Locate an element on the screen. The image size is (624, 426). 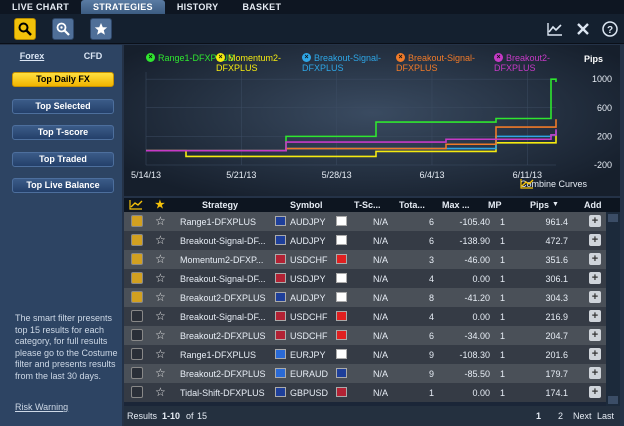
tab-basket: BASKET is located at coordinates (261, 7).